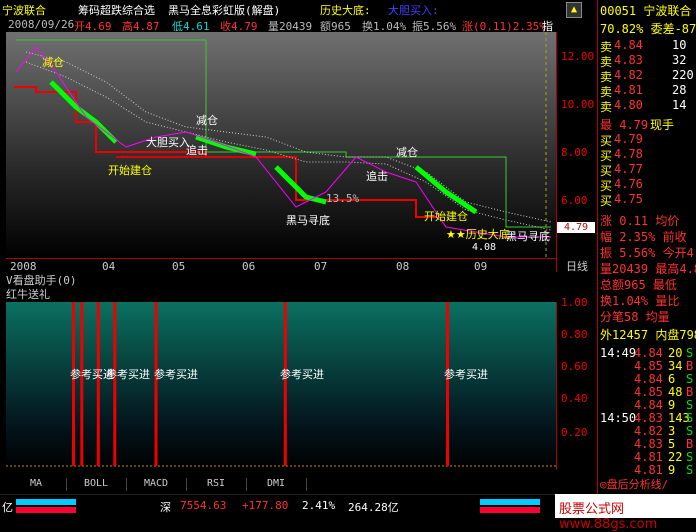  What do you see at coordinates (643, 237) in the screenshot?
I see `stat-line: 幅 2.35% 前收` at bounding box center [643, 237].